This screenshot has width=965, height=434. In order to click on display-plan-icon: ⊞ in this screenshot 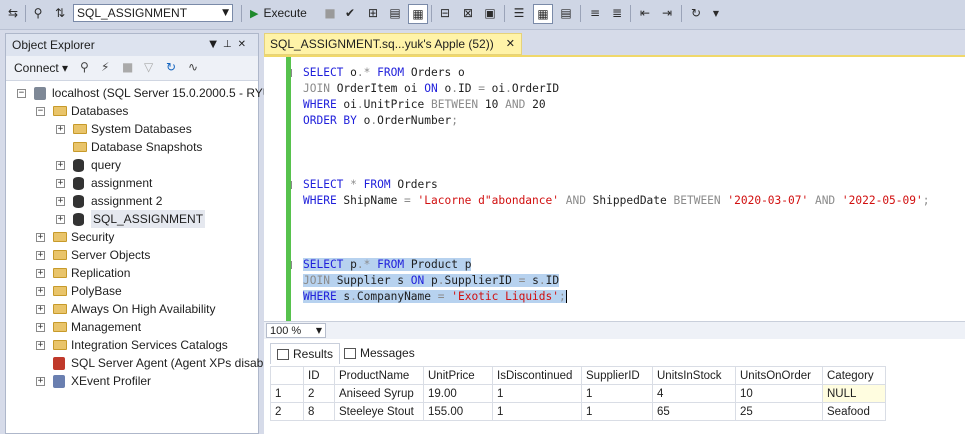, I will do `click(373, 13)`.